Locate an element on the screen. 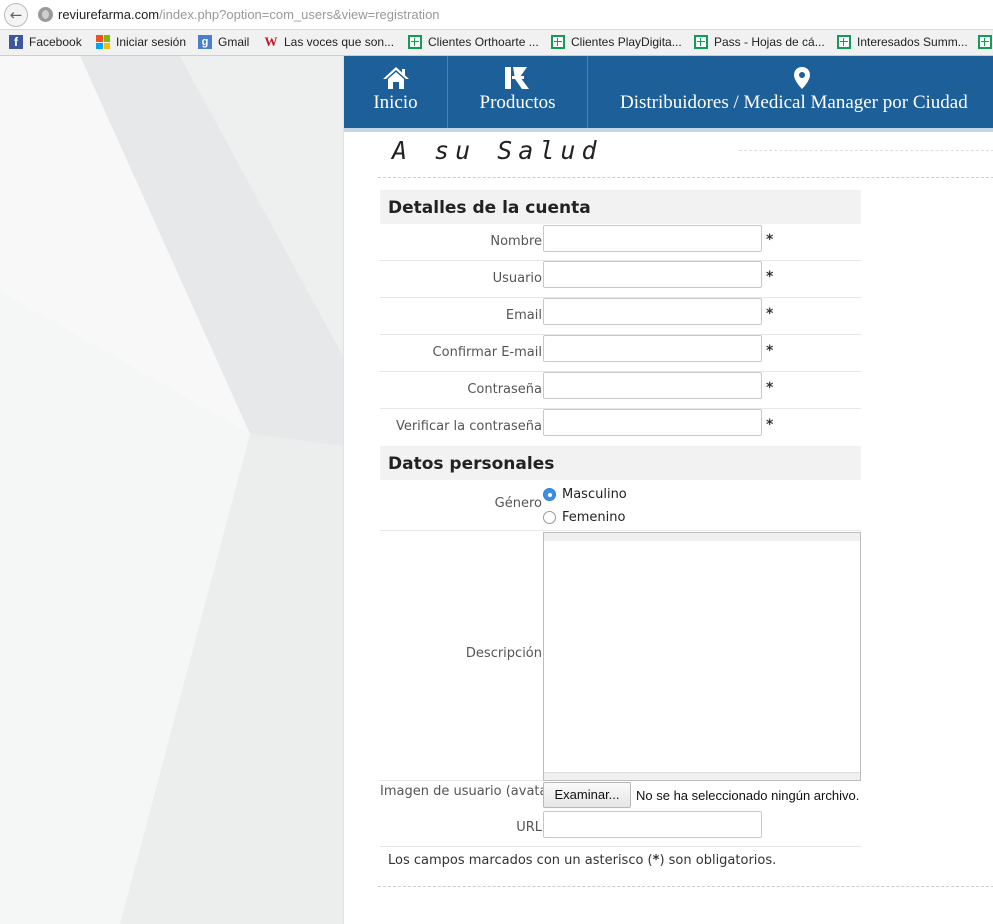  form-row-password: Contraseña * is located at coordinates (620, 390).